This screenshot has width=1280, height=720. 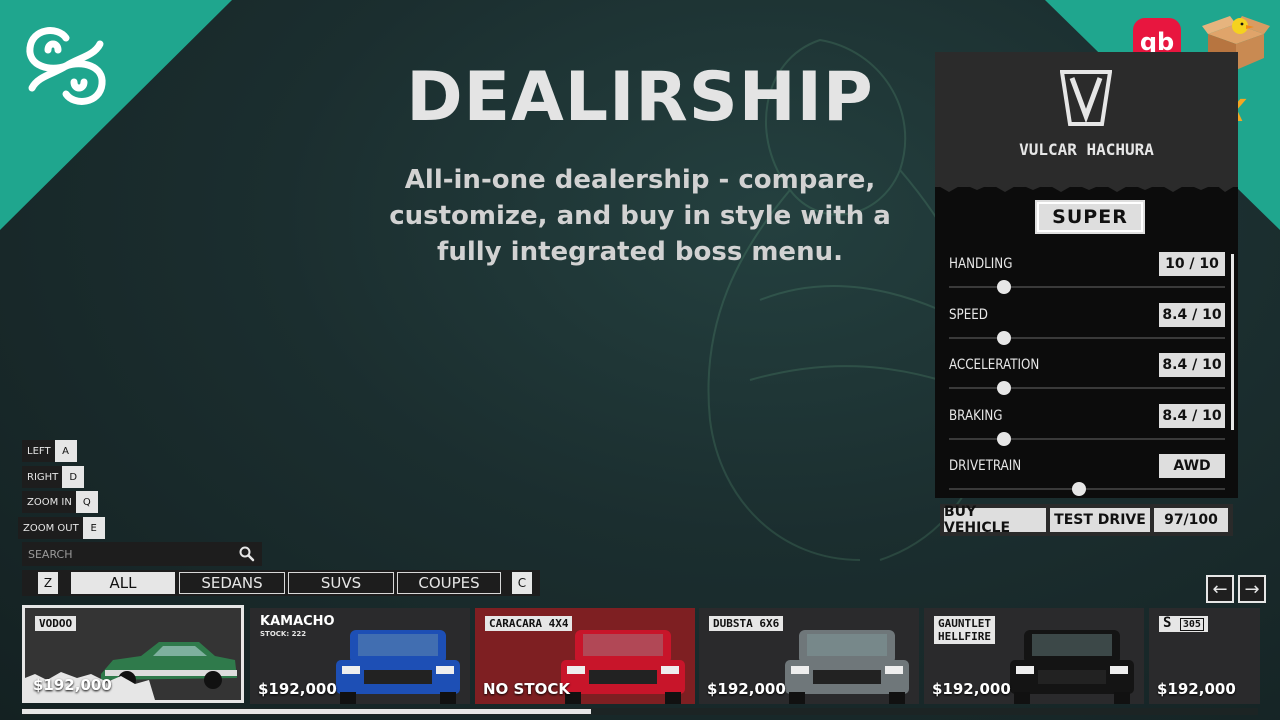 I want to click on keybind-key: E, so click(x=93, y=528).